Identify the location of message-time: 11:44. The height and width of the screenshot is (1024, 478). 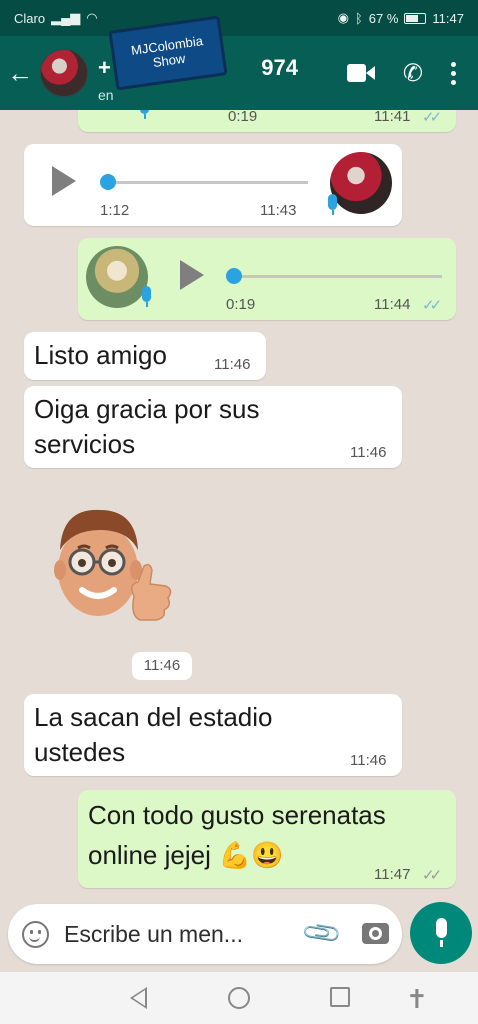
(392, 304).